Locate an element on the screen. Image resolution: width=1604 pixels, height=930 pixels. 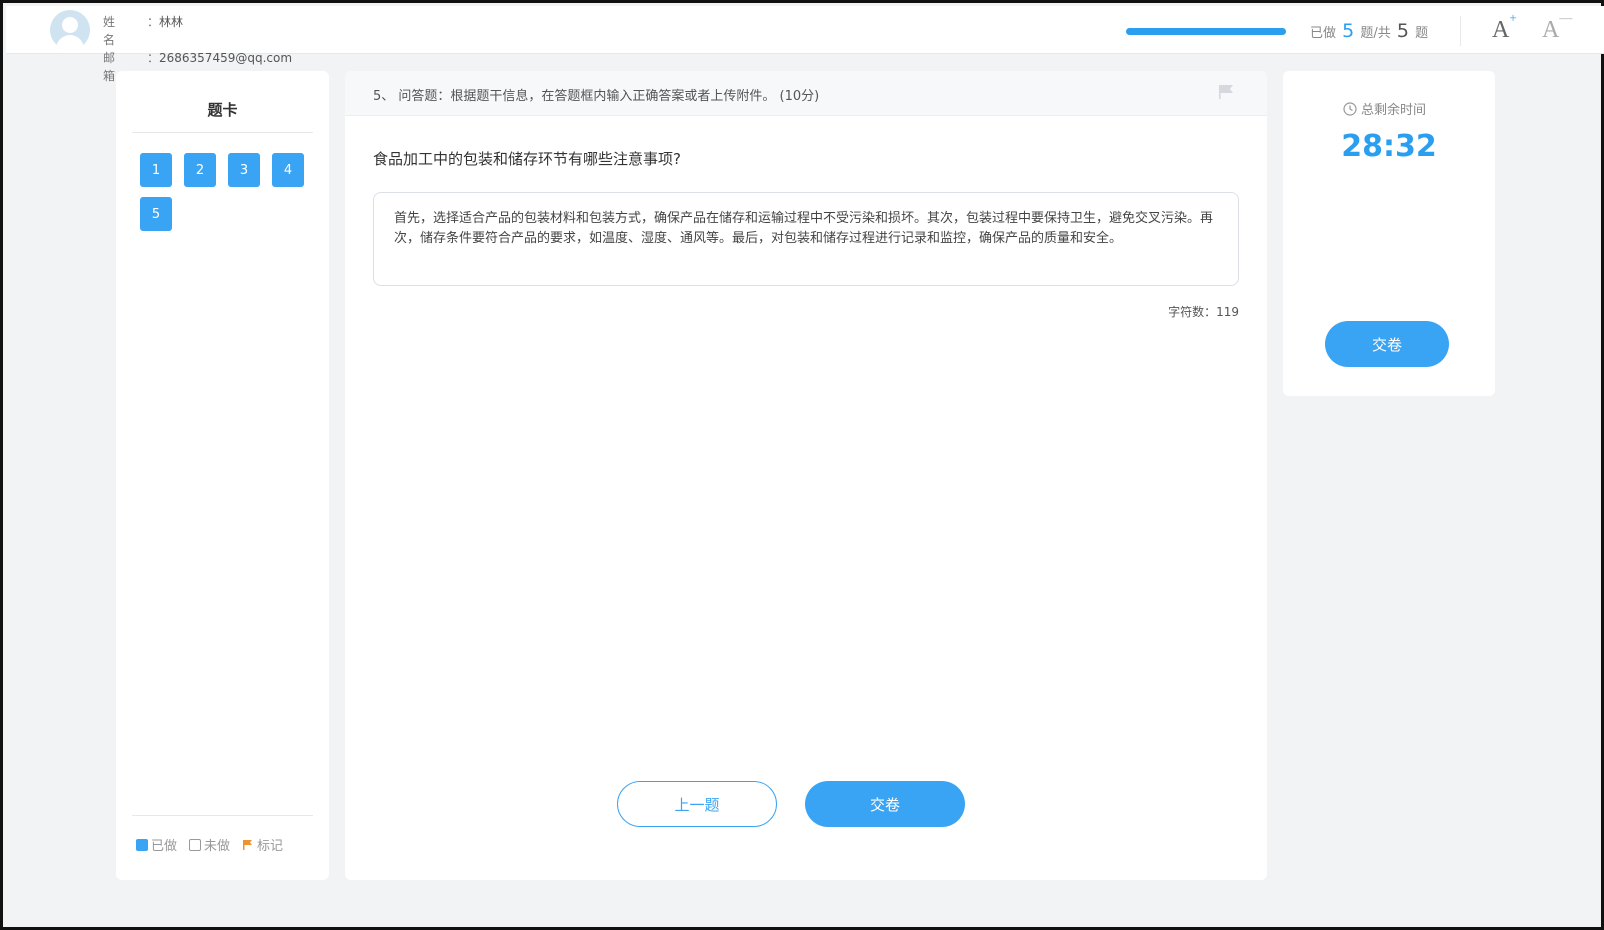
submit-exam-button: 交卷 is located at coordinates (1387, 344).